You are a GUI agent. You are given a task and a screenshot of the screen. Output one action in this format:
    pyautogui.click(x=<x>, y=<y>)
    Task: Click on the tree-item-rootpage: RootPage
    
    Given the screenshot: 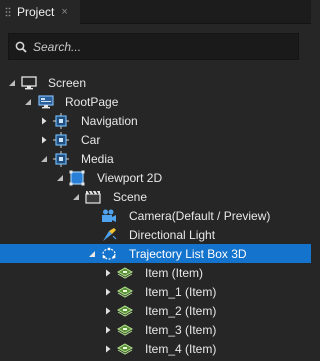 What is the action you would take?
    pyautogui.click(x=155, y=101)
    